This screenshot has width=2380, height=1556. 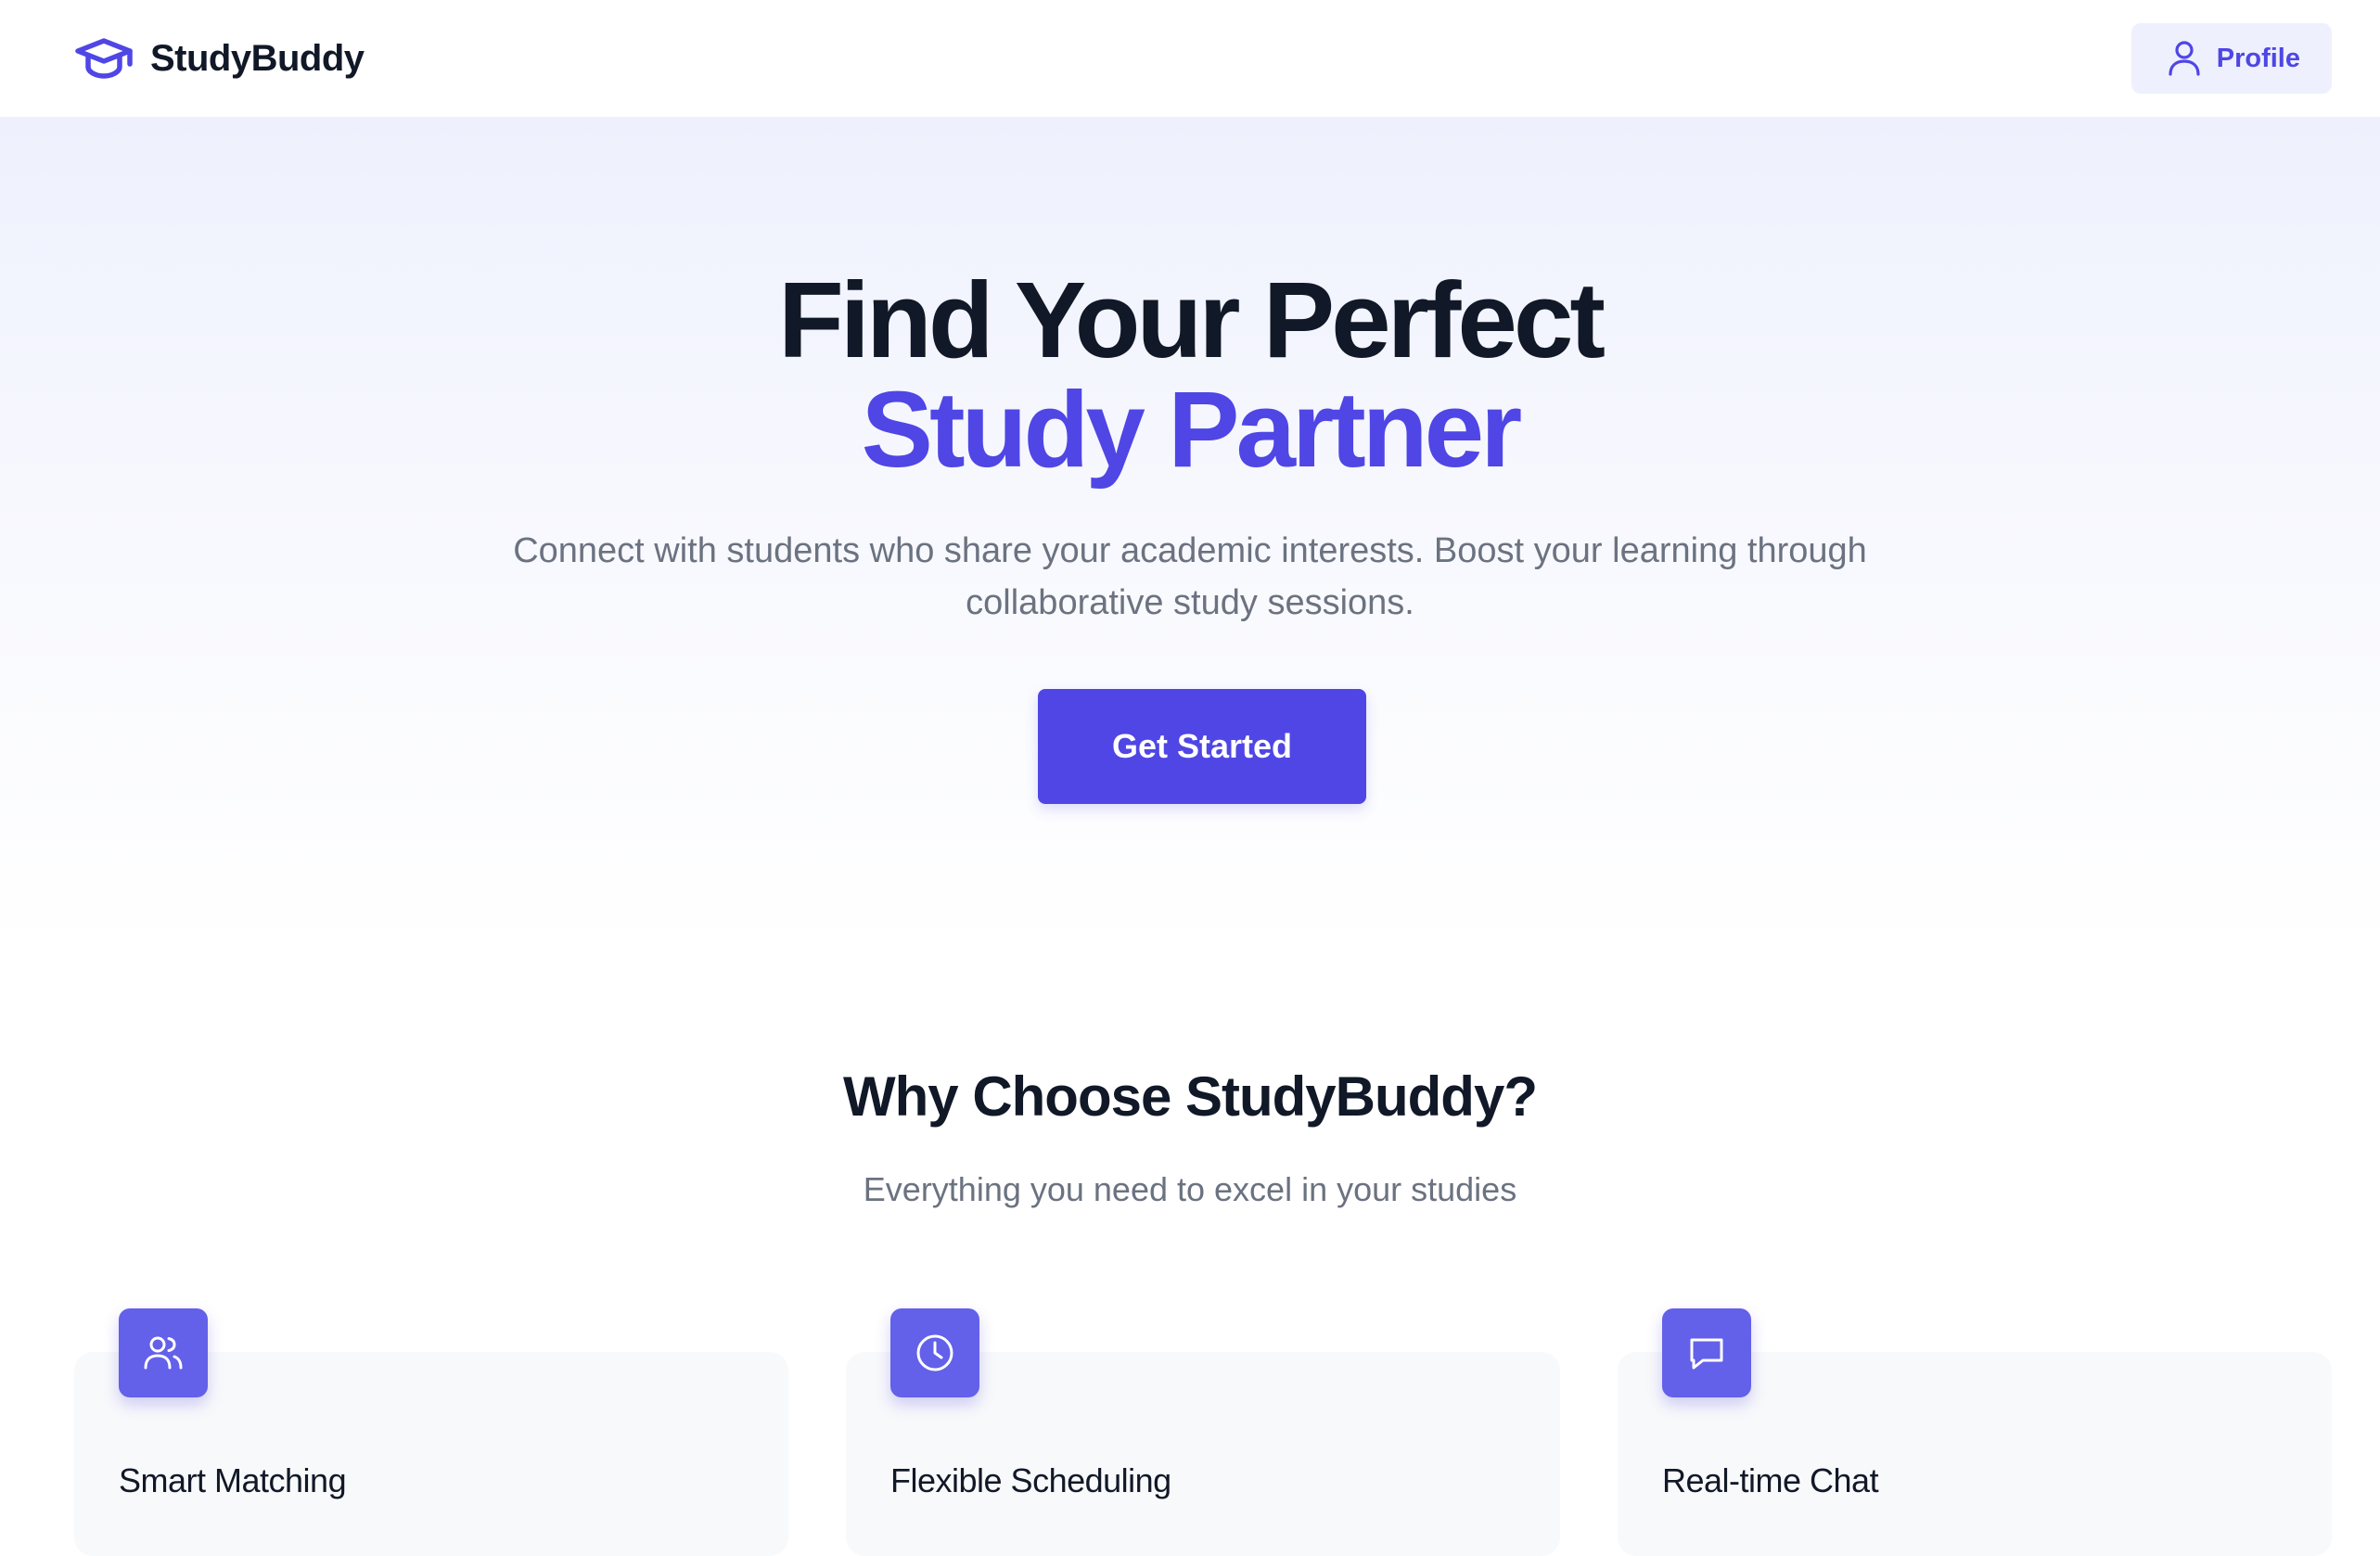 What do you see at coordinates (1190, 58) in the screenshot?
I see `top-navbar: StudyBuddy Profile` at bounding box center [1190, 58].